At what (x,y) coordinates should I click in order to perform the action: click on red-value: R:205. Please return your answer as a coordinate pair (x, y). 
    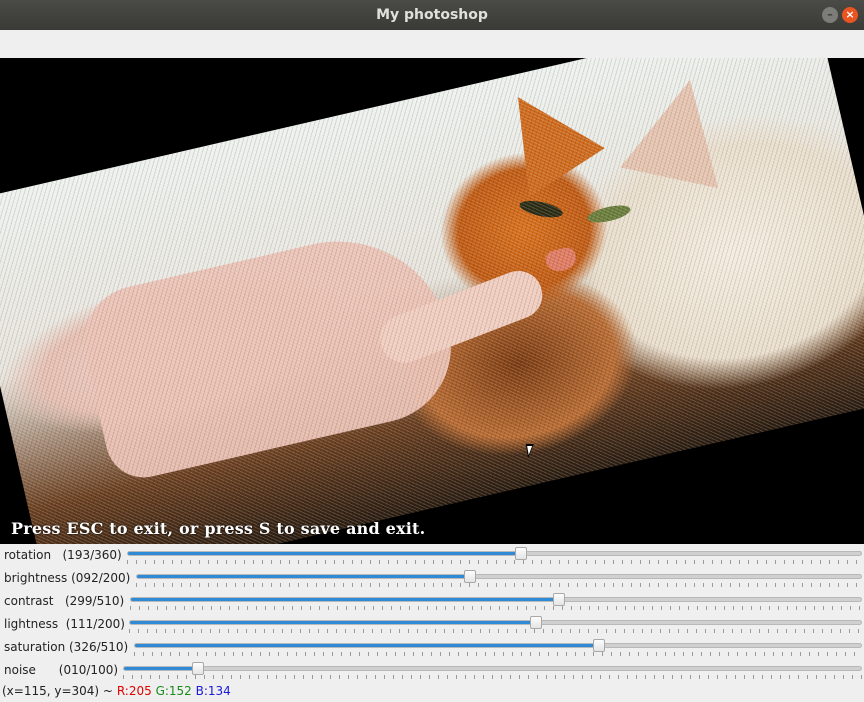
    Looking at the image, I should click on (134, 691).